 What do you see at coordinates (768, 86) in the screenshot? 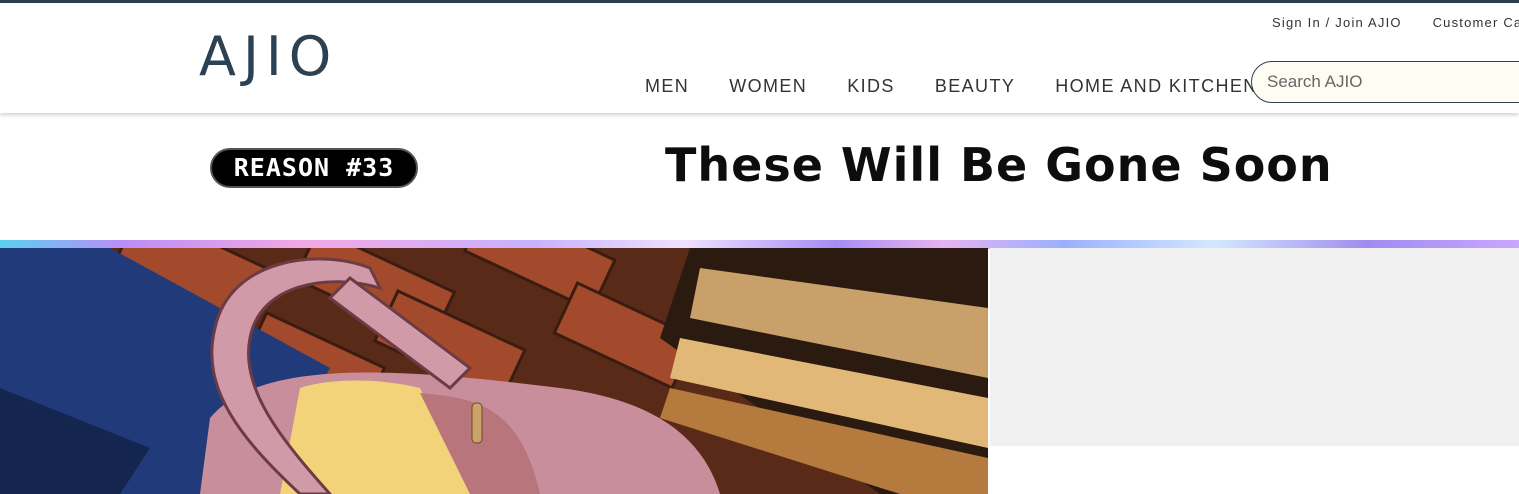
I see `nav-women: WOMEN` at bounding box center [768, 86].